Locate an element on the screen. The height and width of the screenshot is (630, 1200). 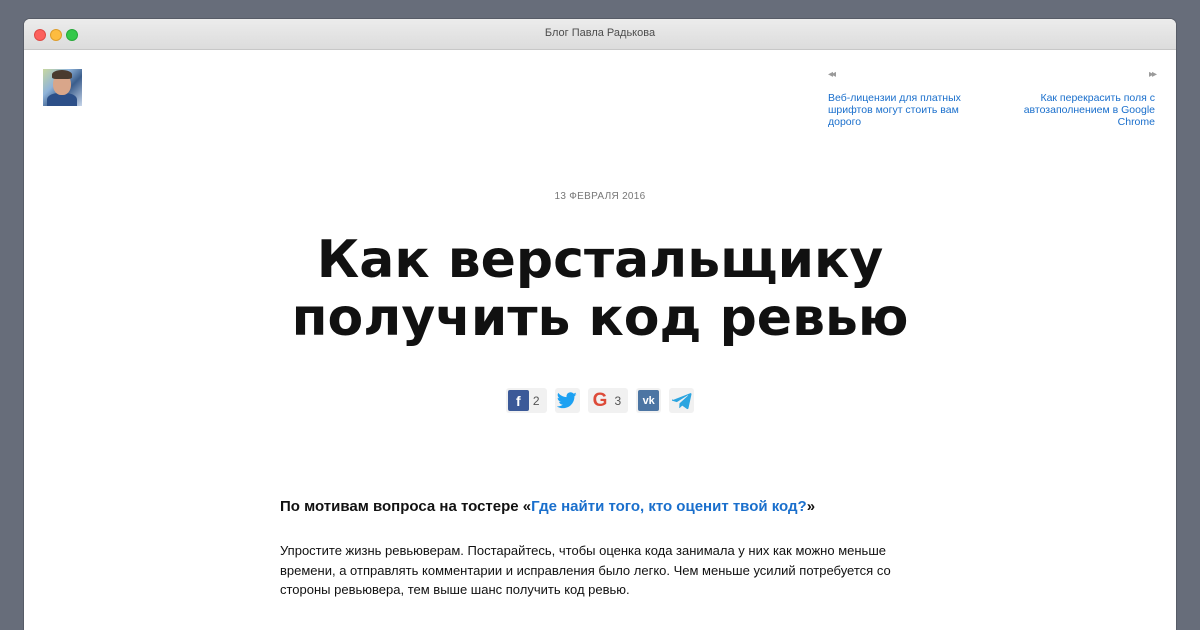
facebook-share-count: 2 is located at coordinates (536, 400).